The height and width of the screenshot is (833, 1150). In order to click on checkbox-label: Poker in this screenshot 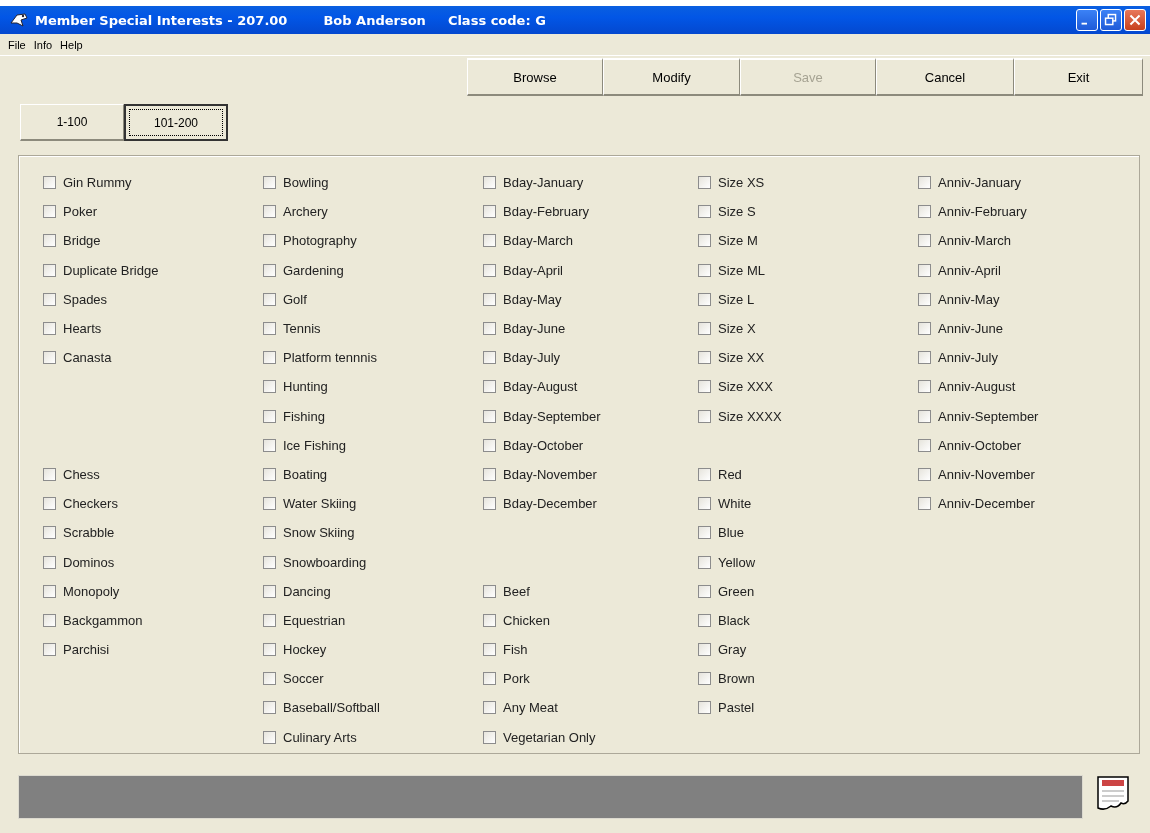, I will do `click(80, 212)`.